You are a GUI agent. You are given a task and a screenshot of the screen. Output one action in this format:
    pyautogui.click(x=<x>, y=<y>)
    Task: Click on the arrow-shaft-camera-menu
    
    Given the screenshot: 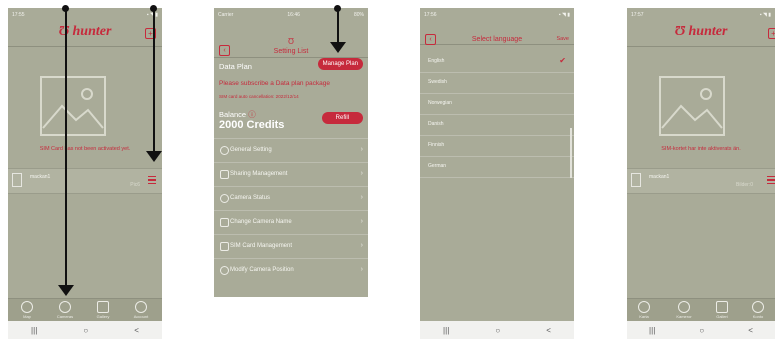 What is the action you would take?
    pyautogui.click(x=154, y=80)
    